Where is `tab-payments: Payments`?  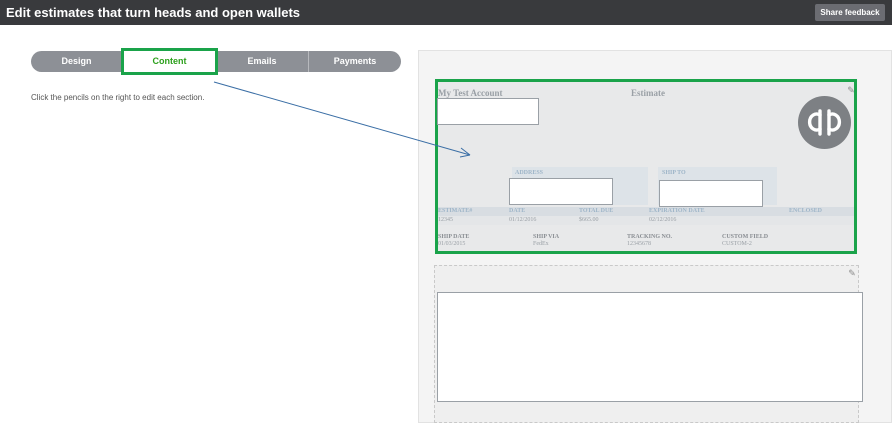 tab-payments: Payments is located at coordinates (354, 61).